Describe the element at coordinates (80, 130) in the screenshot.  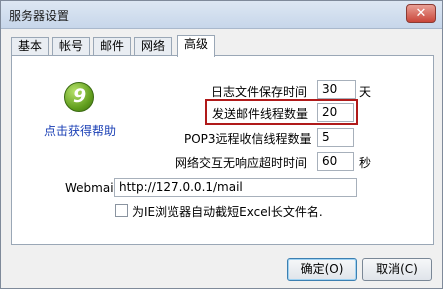
I see `help-link: 点击获得帮助` at that location.